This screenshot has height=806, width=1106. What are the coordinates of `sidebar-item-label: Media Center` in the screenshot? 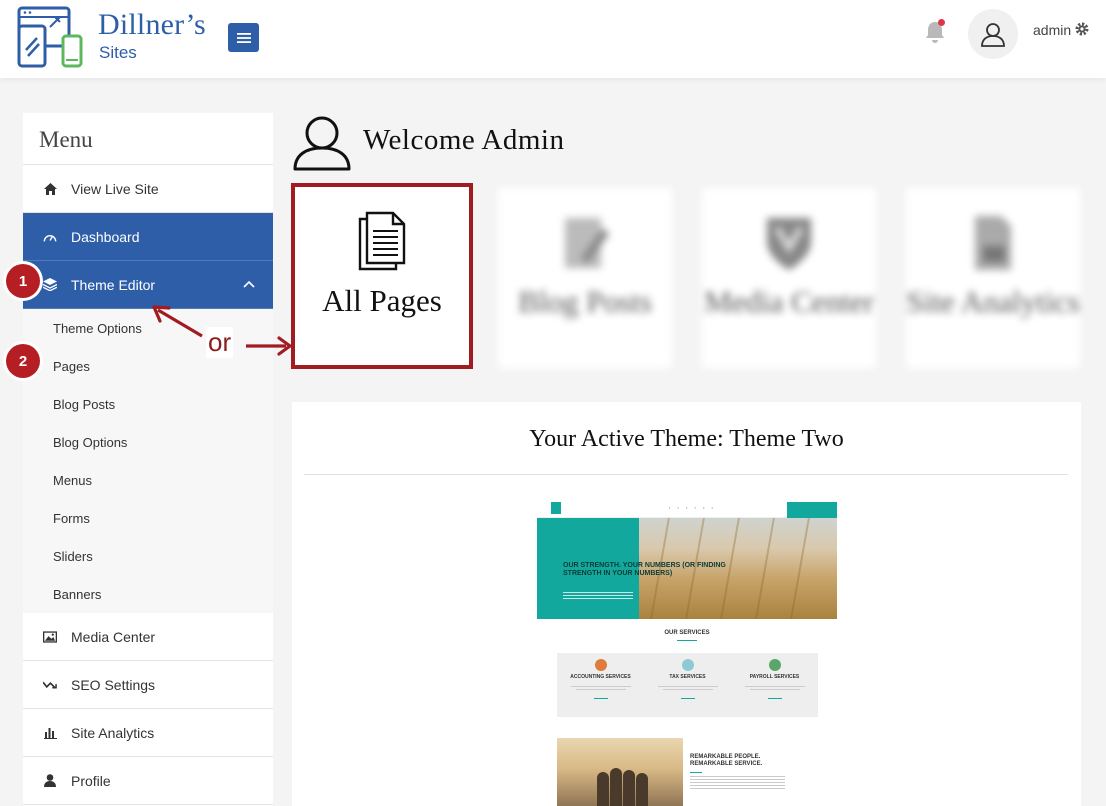 It's located at (113, 636).